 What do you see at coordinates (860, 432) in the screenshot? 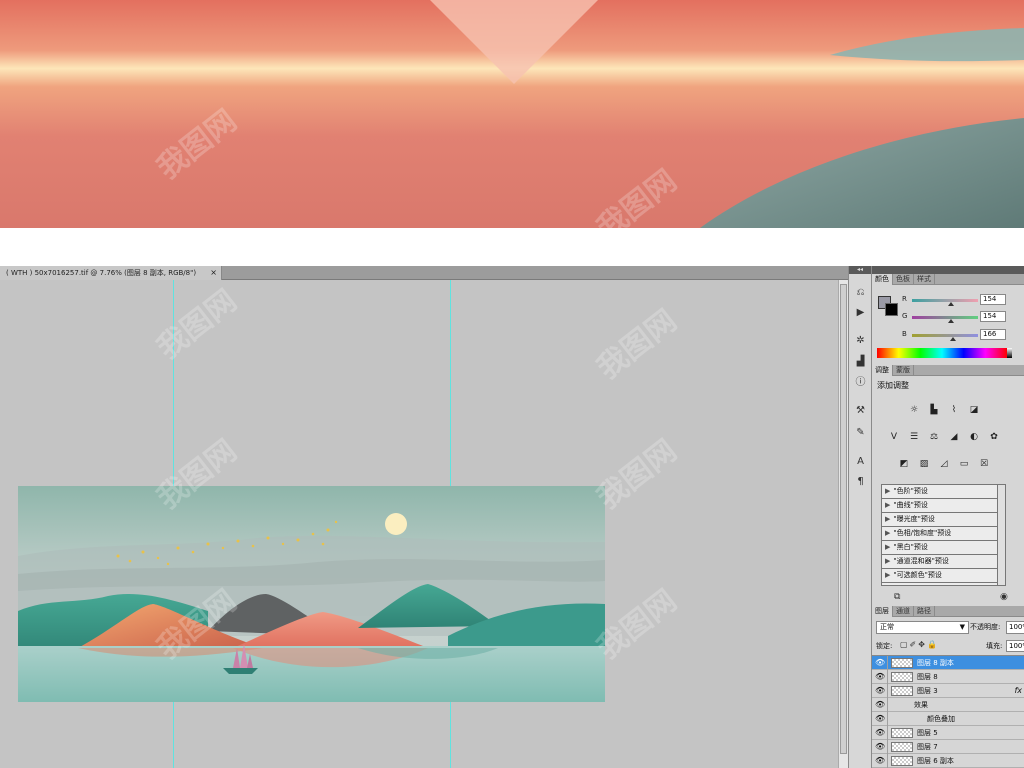
I see `brushes-icon: ✎` at bounding box center [860, 432].